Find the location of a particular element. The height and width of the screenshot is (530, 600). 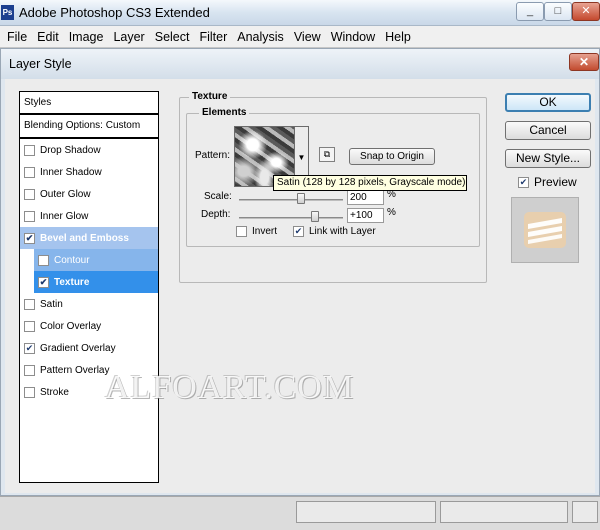

app-titlebar: Ps Adobe Photoshop CS3 Extended _ □ ✕ is located at coordinates (300, 13).